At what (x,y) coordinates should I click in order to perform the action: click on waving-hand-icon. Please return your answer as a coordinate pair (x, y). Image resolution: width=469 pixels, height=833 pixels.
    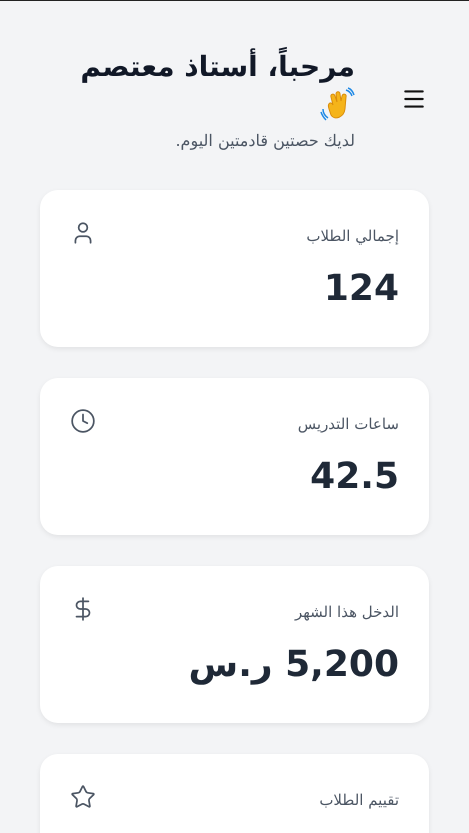
    Looking at the image, I should click on (337, 105).